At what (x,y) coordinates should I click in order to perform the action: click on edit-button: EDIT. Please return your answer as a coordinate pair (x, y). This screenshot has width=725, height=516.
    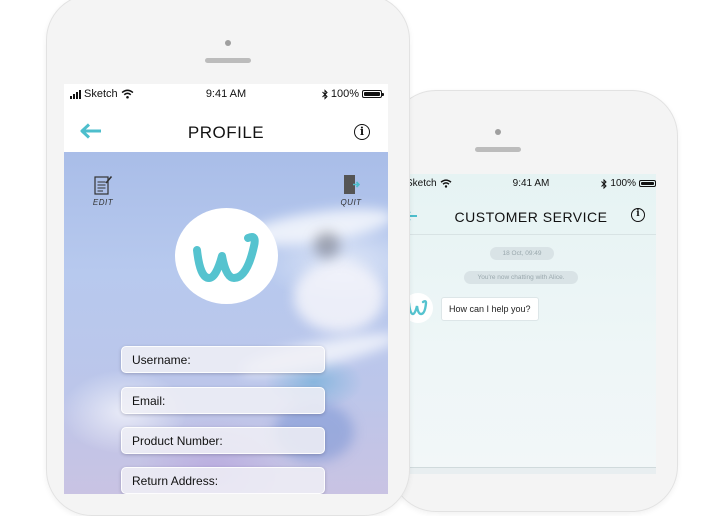
    Looking at the image, I should click on (103, 190).